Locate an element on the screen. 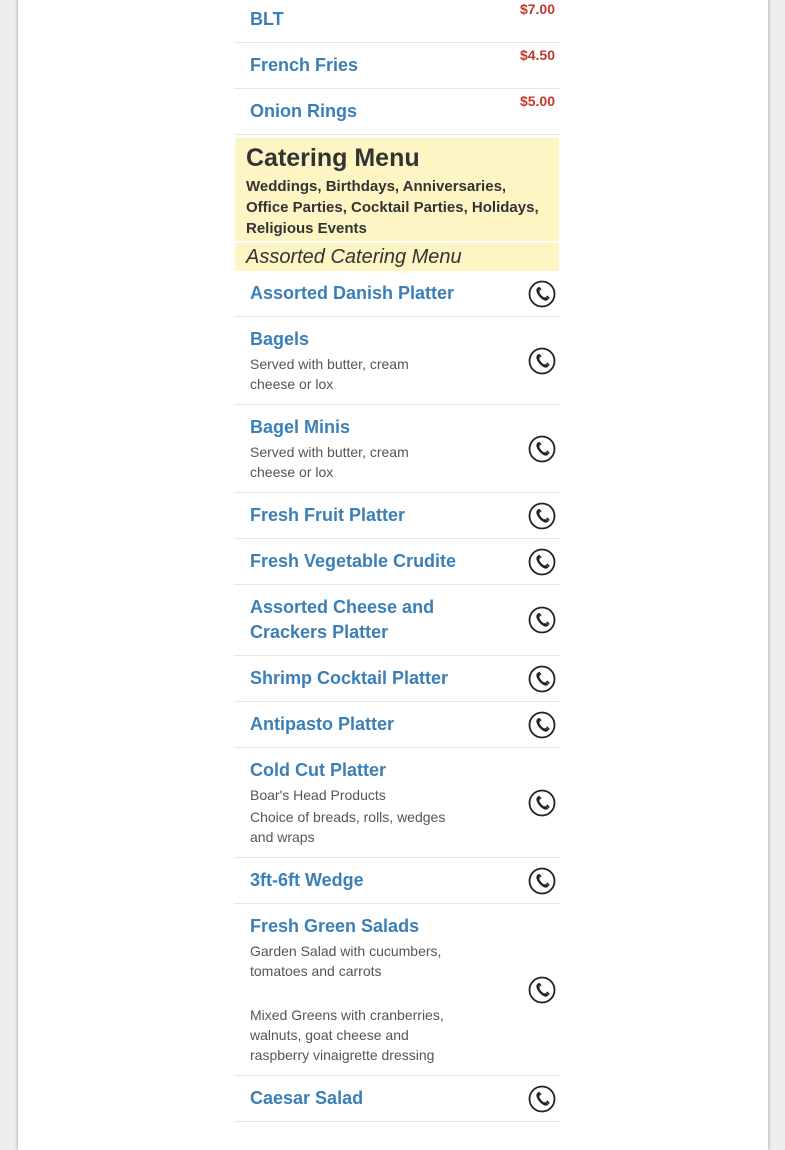 This screenshot has height=1150, width=785. menu-item: BLT $7.00 is located at coordinates (397, 21).